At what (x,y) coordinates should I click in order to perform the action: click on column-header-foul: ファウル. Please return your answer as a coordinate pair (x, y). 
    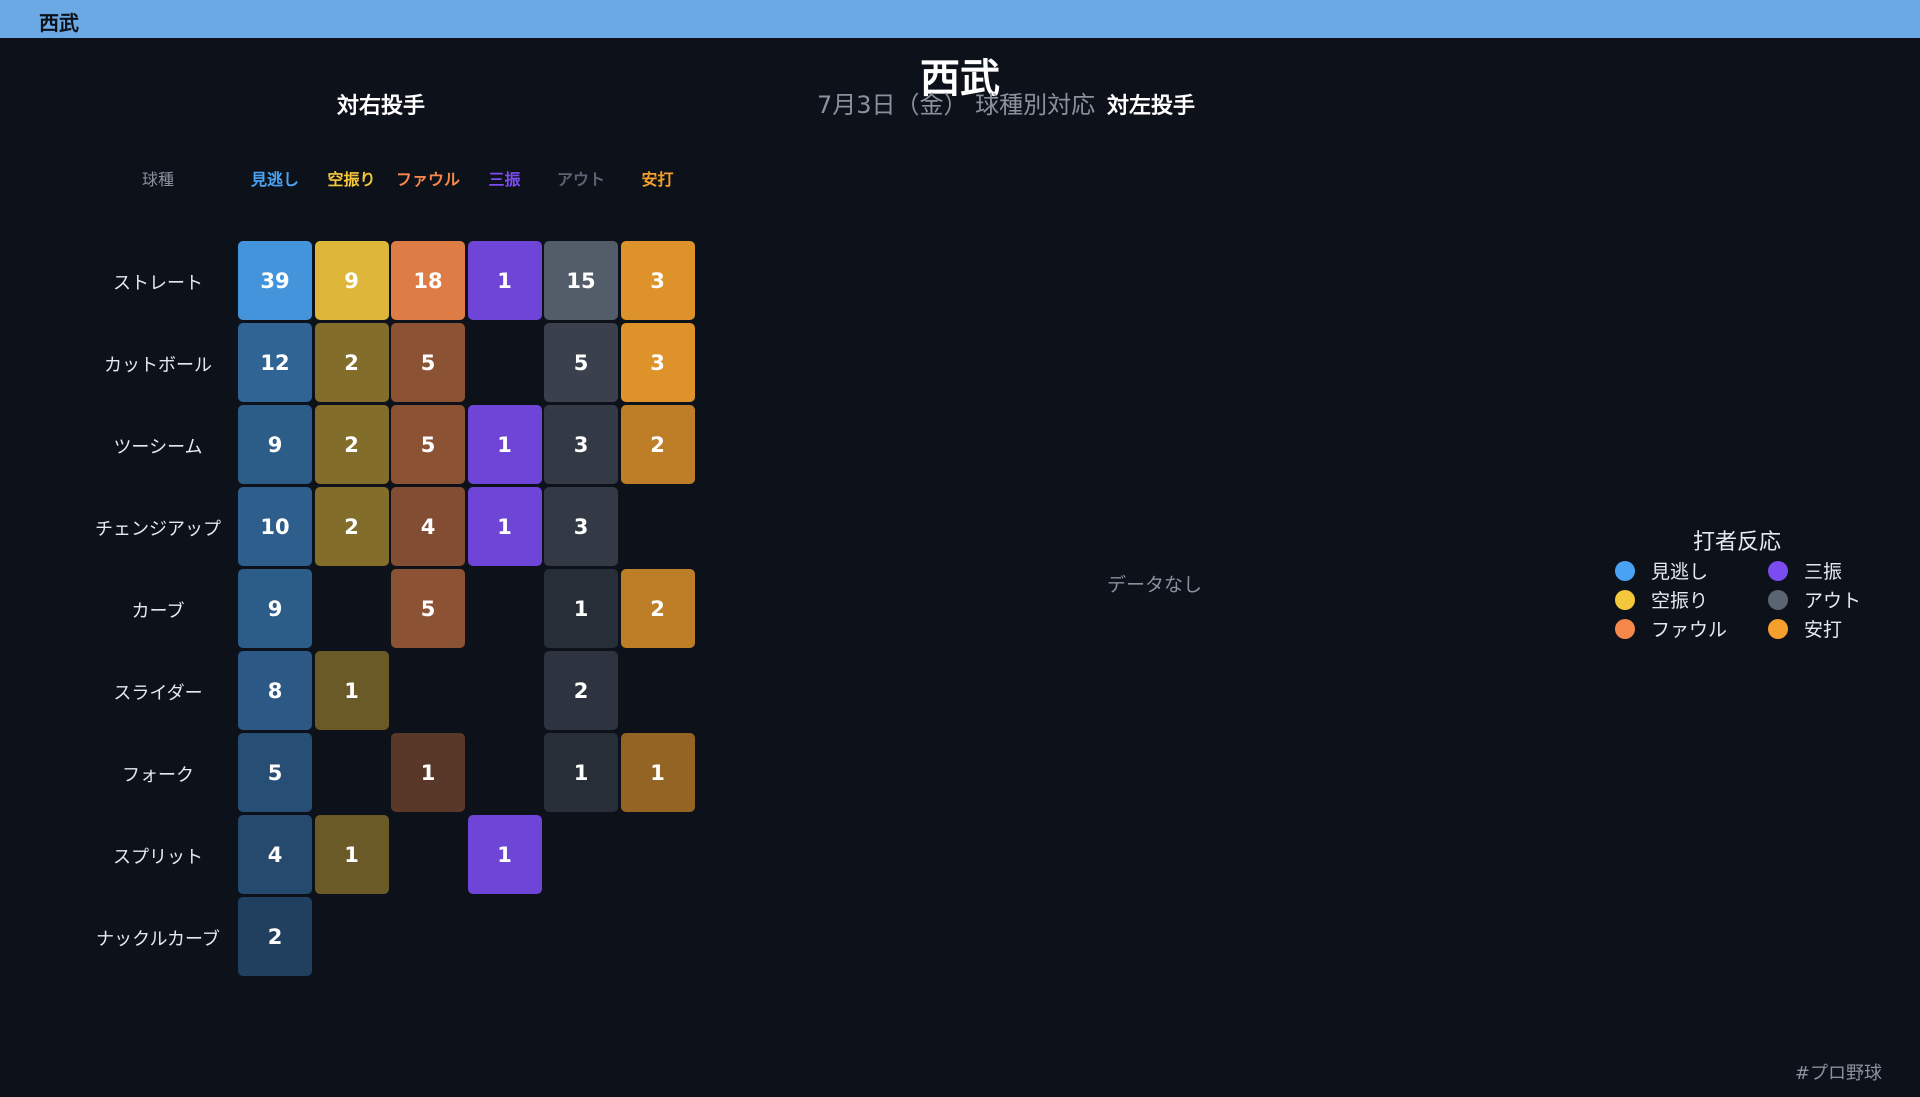
    Looking at the image, I should click on (427, 179).